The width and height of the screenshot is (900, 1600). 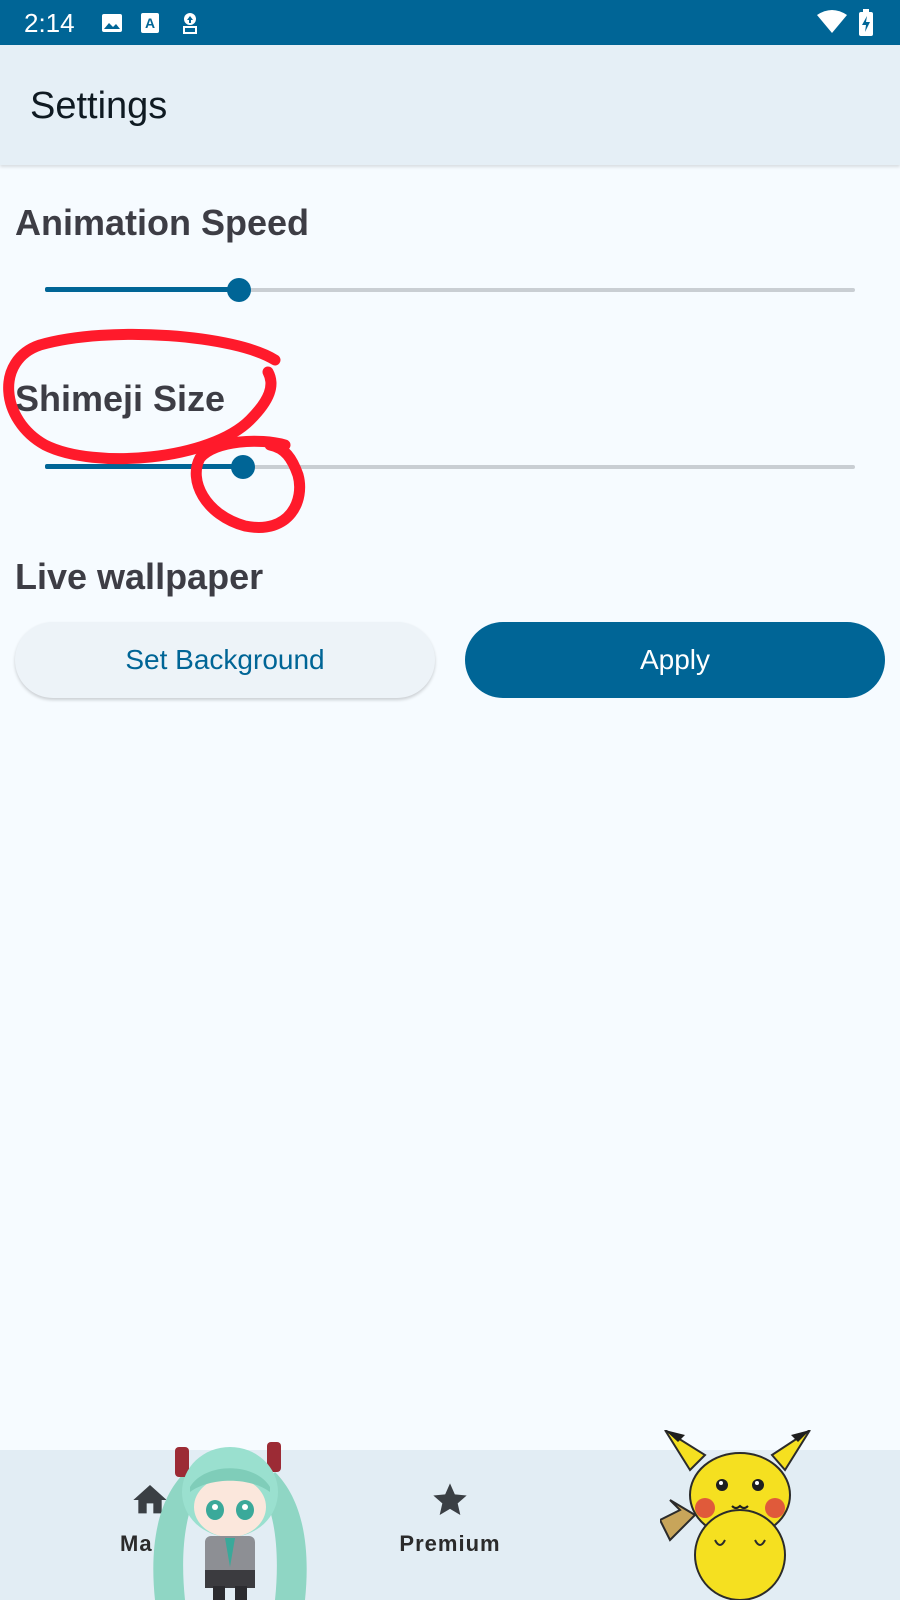 What do you see at coordinates (230, 1521) in the screenshot?
I see `miku-sticker` at bounding box center [230, 1521].